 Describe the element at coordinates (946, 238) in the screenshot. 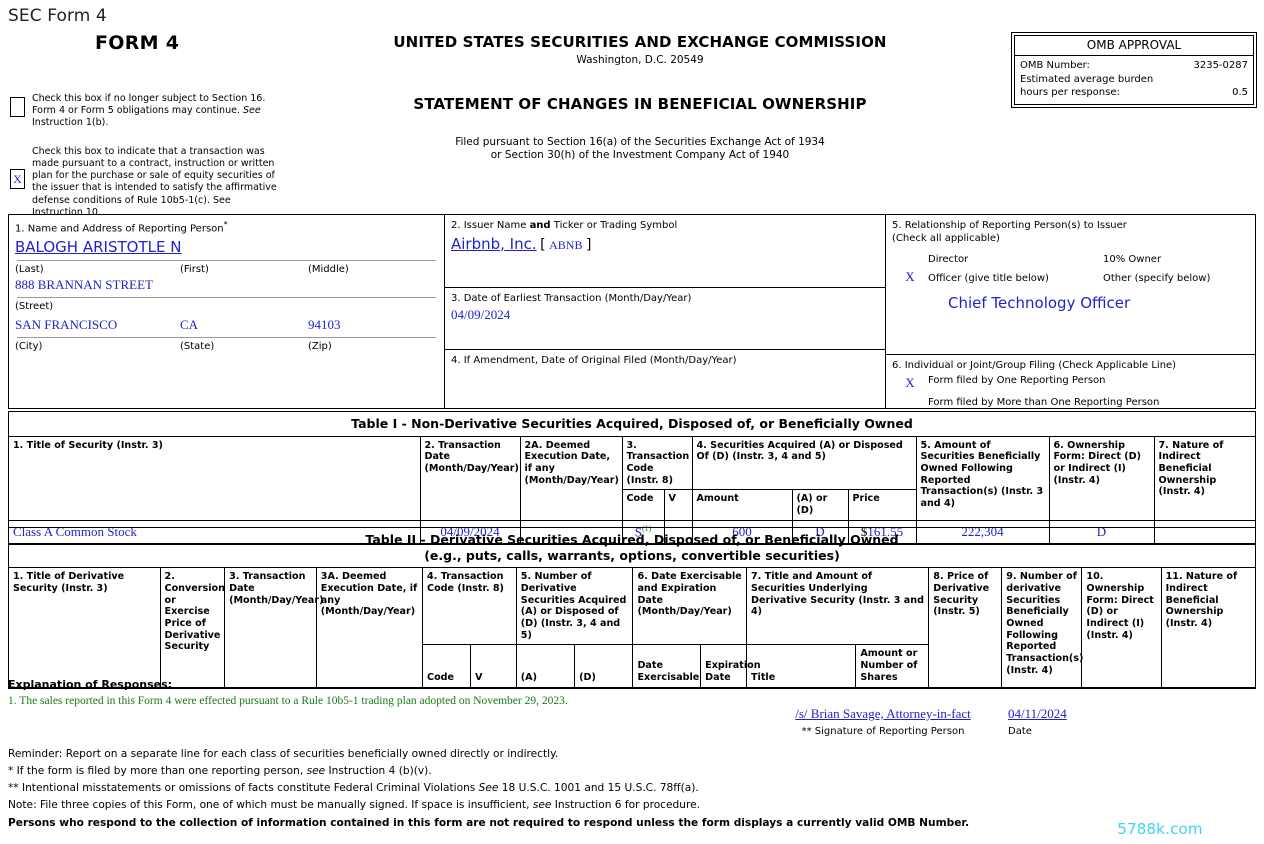

I see `relationship-heading-2: (Check all applicable)` at that location.